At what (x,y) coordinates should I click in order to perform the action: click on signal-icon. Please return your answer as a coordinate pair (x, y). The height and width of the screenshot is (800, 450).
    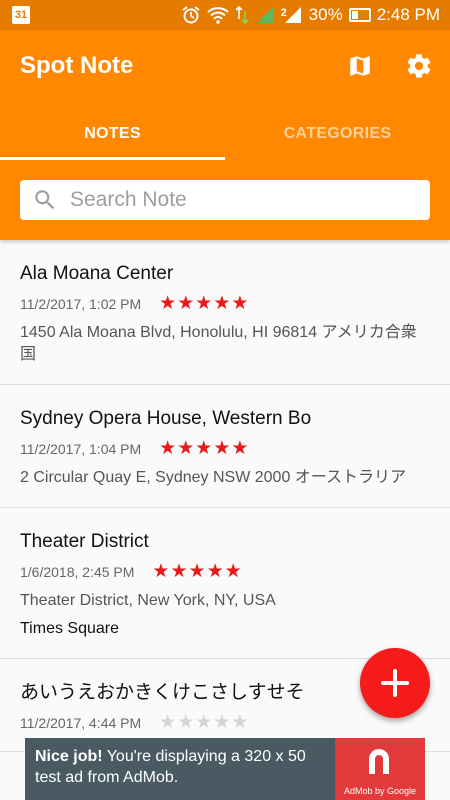
    Looking at the image, I should click on (265, 15).